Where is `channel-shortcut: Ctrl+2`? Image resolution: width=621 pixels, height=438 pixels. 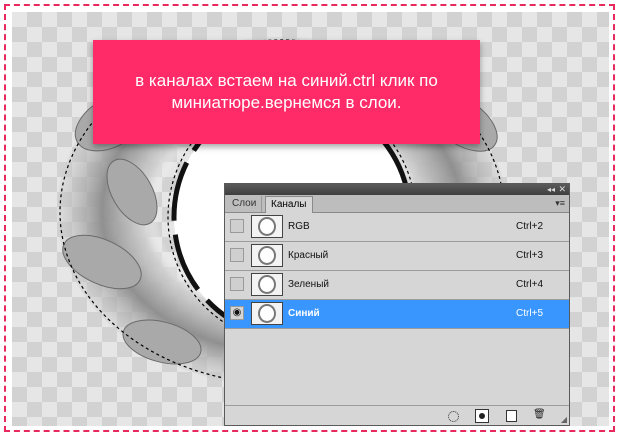
channel-shortcut: Ctrl+2 is located at coordinates (529, 226).